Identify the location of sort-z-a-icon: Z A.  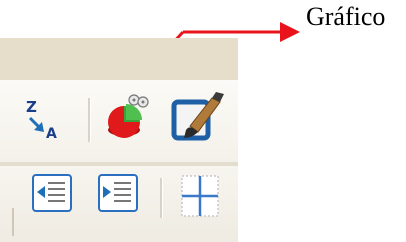
(41, 120).